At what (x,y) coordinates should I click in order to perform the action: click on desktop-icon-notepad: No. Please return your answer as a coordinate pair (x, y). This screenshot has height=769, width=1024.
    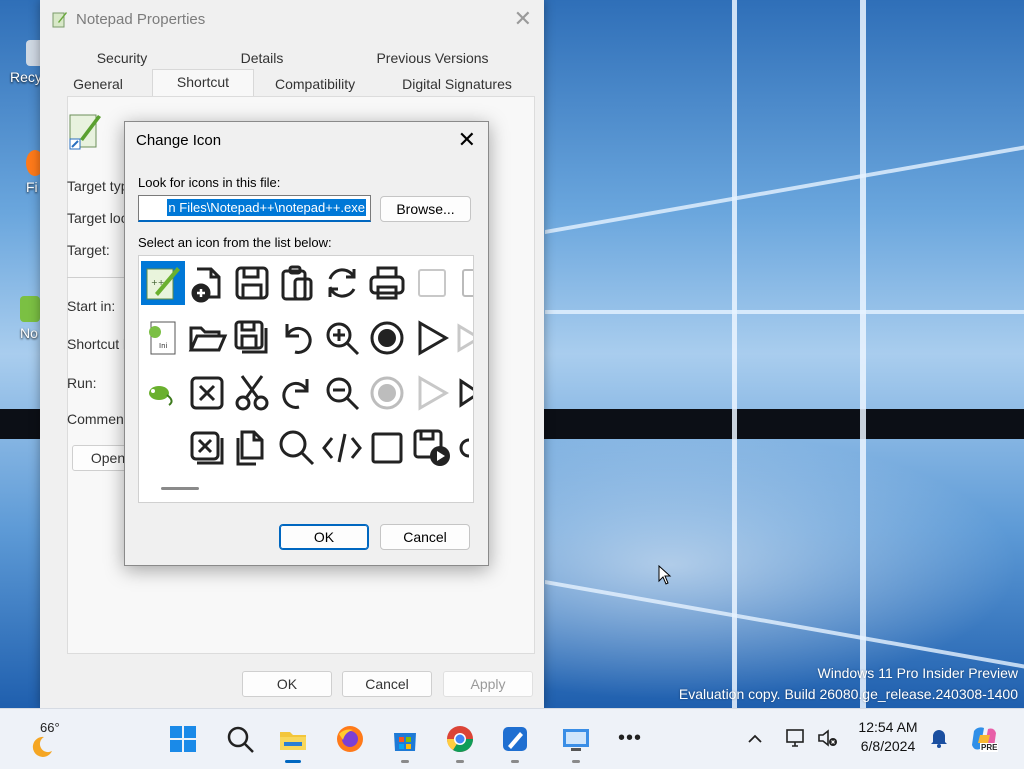
    Looking at the image, I should click on (30, 318).